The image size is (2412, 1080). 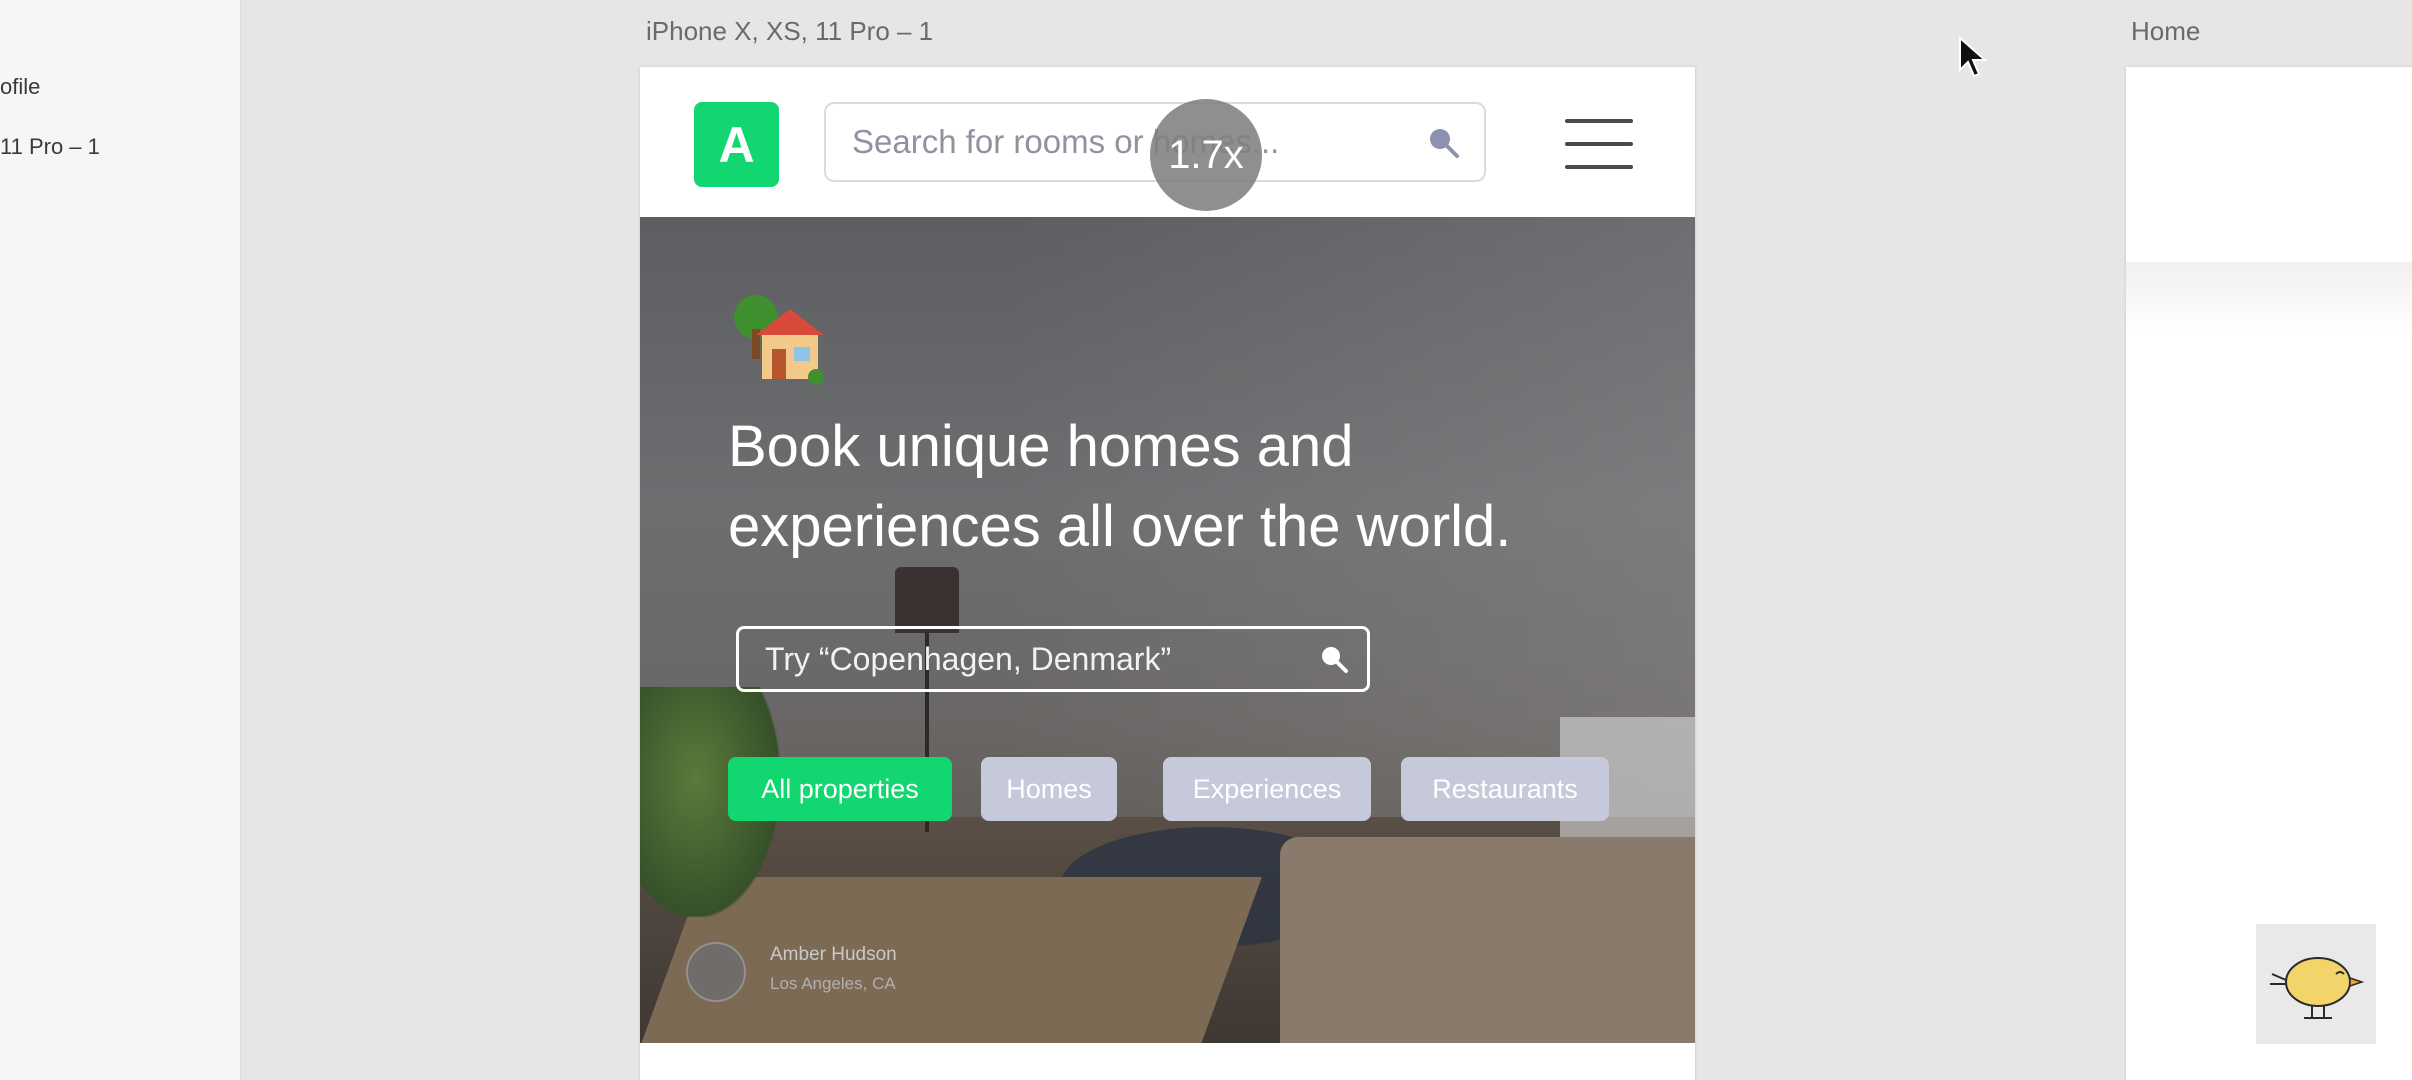 What do you see at coordinates (840, 789) in the screenshot?
I see `chip-all-properties: All properties` at bounding box center [840, 789].